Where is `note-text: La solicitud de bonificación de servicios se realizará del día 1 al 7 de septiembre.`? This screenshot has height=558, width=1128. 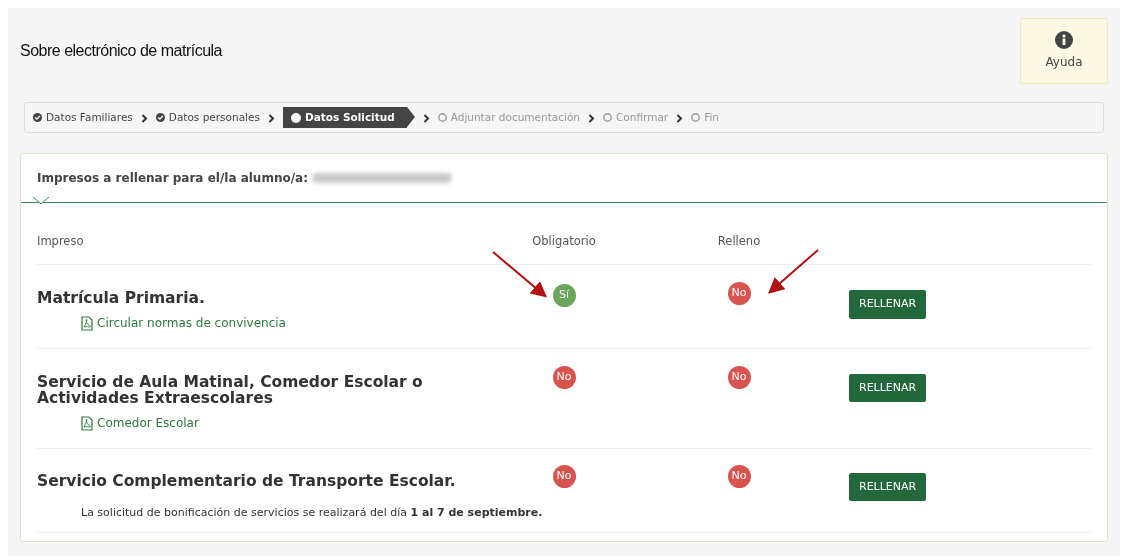 note-text: La solicitud de bonificación de servicios se realizará del día 1 al 7 de septiembre. is located at coordinates (312, 513).